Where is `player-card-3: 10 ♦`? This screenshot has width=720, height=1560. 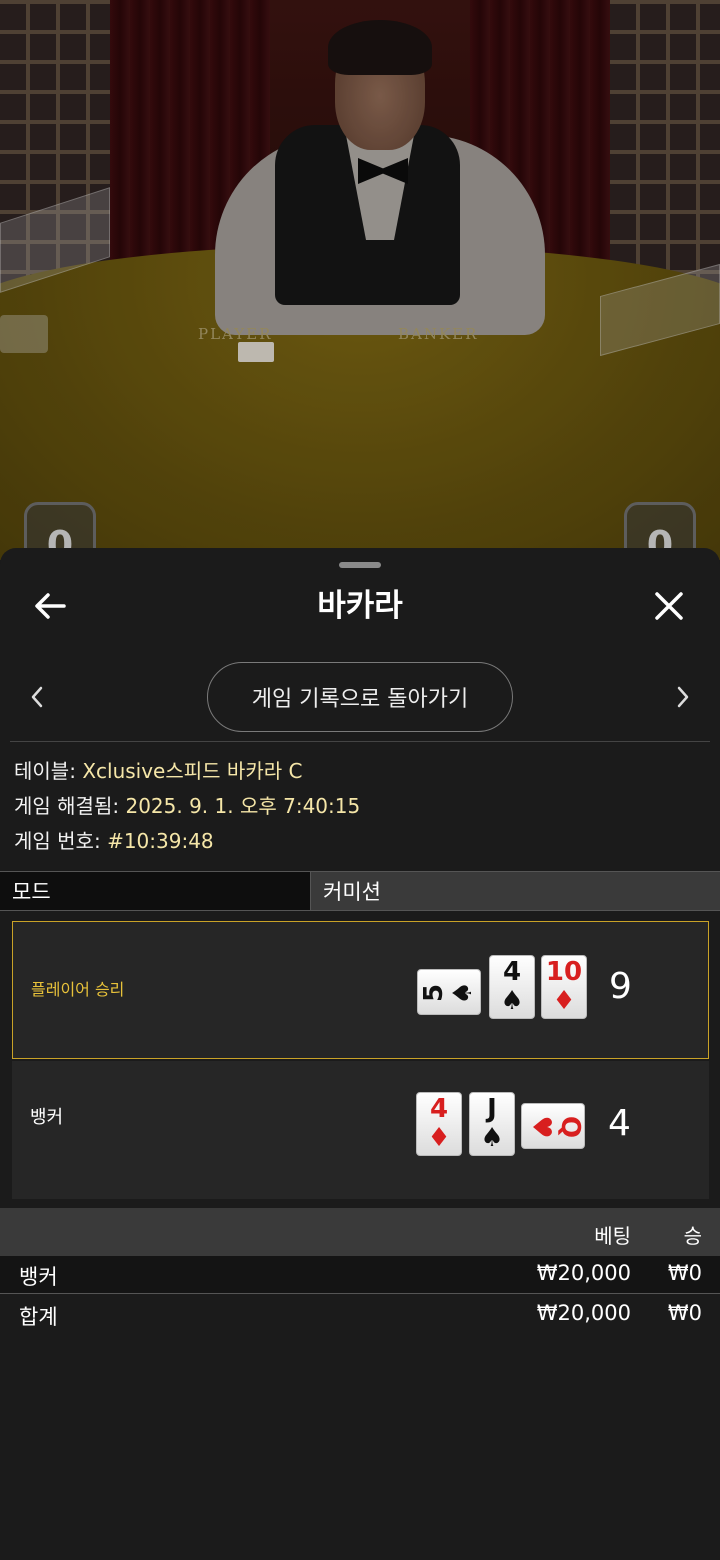
player-card-3: 10 ♦ is located at coordinates (564, 987).